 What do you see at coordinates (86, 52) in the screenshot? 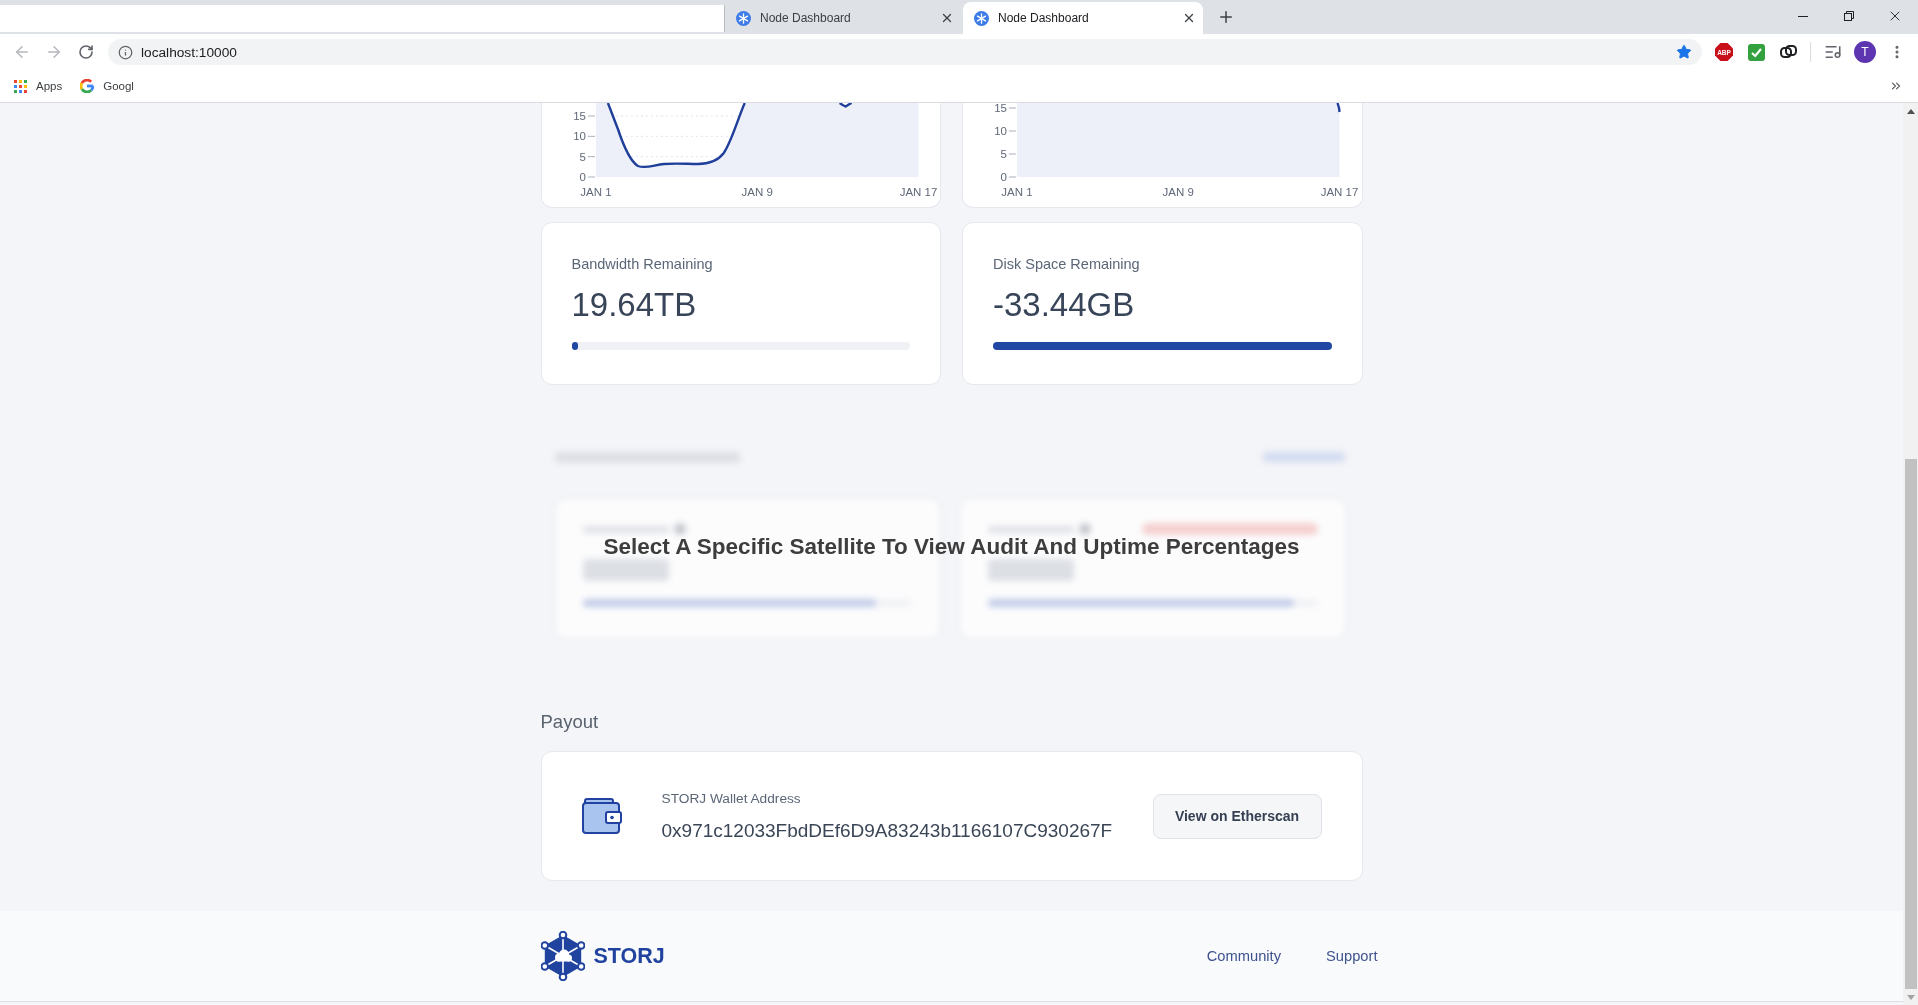
I see `reload-icon` at bounding box center [86, 52].